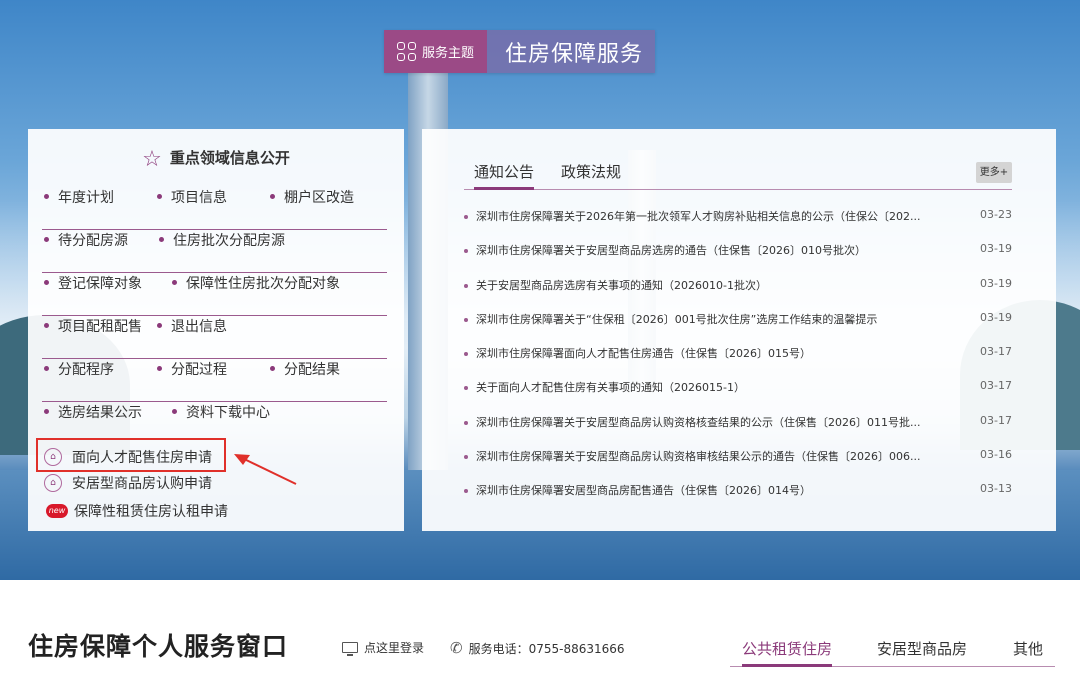 Image resolution: width=1080 pixels, height=679 pixels. I want to click on panel-title: ☆ 重点领域信息公开, so click(216, 159).